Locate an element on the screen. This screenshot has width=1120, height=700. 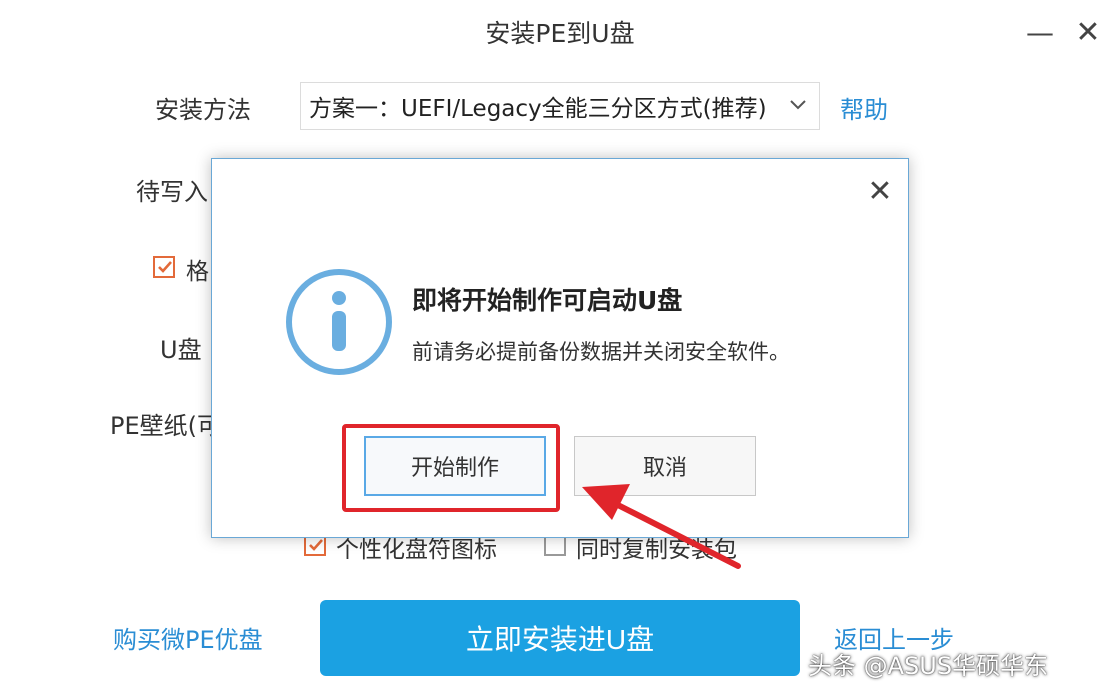
install-method-select: 方案一：UEFI/Legacy全能三分区方式(推荐) is located at coordinates (560, 106).